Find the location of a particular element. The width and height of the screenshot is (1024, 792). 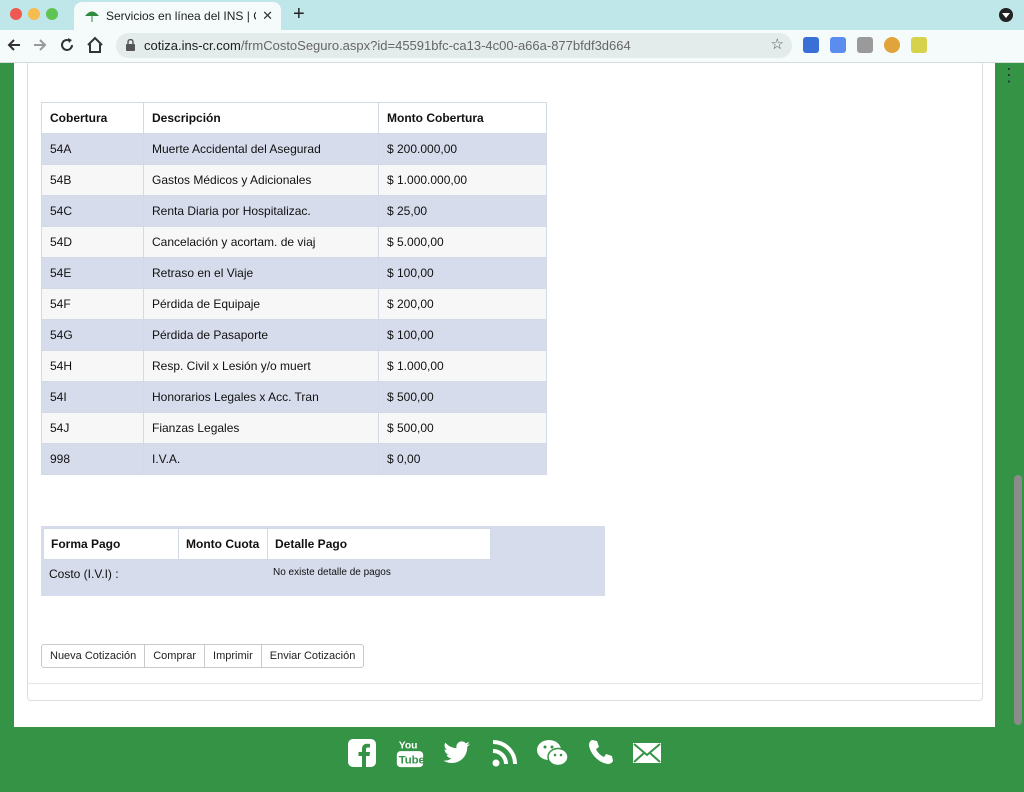

mail-icon is located at coordinates (647, 753).